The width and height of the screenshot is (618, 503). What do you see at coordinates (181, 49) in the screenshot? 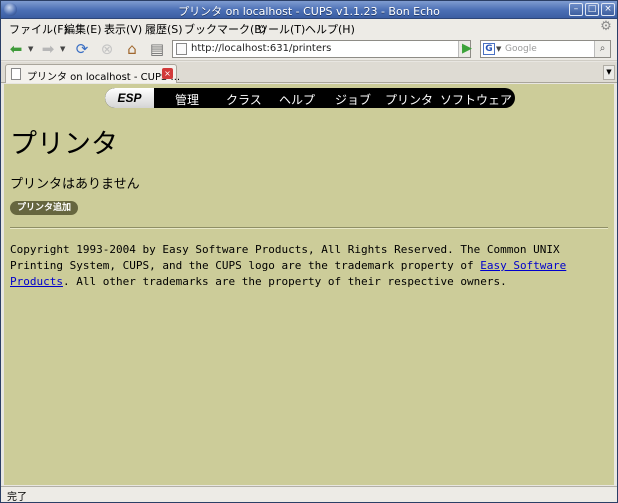
I see `page-icon` at bounding box center [181, 49].